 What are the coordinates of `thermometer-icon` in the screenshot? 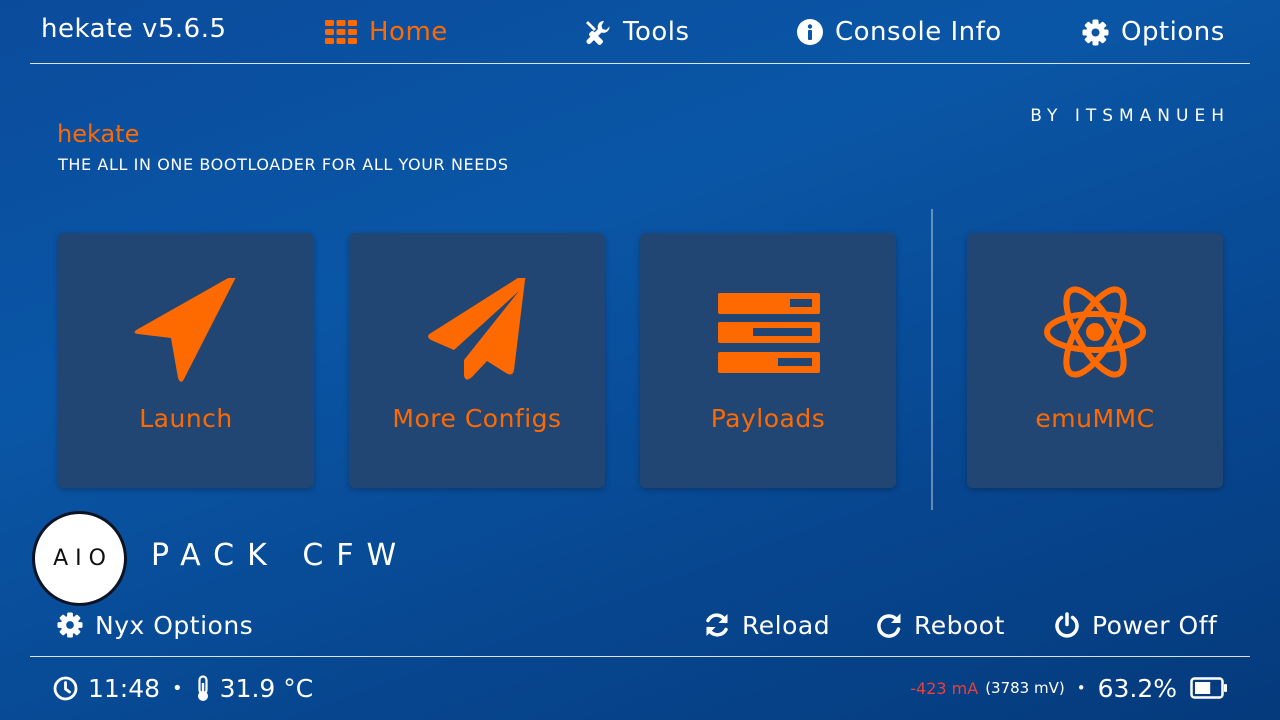 It's located at (202, 687).